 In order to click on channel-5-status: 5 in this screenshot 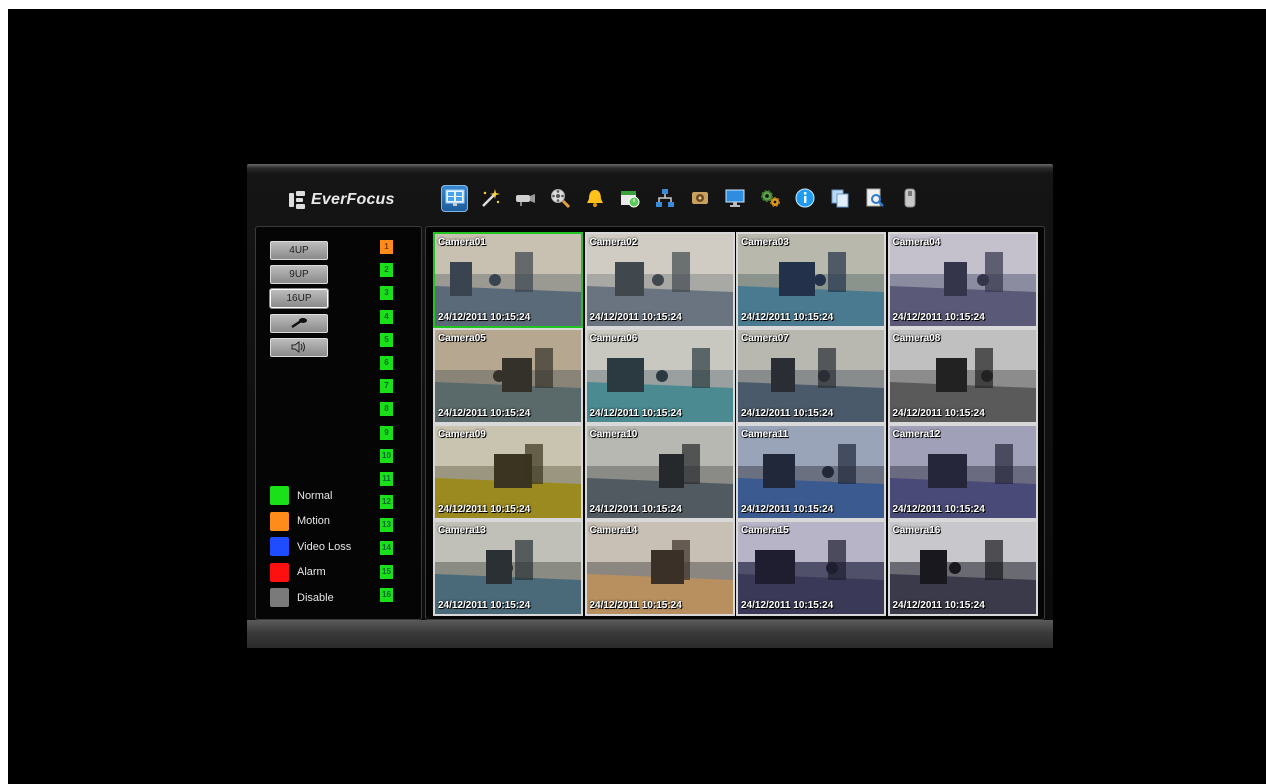, I will do `click(386, 339)`.